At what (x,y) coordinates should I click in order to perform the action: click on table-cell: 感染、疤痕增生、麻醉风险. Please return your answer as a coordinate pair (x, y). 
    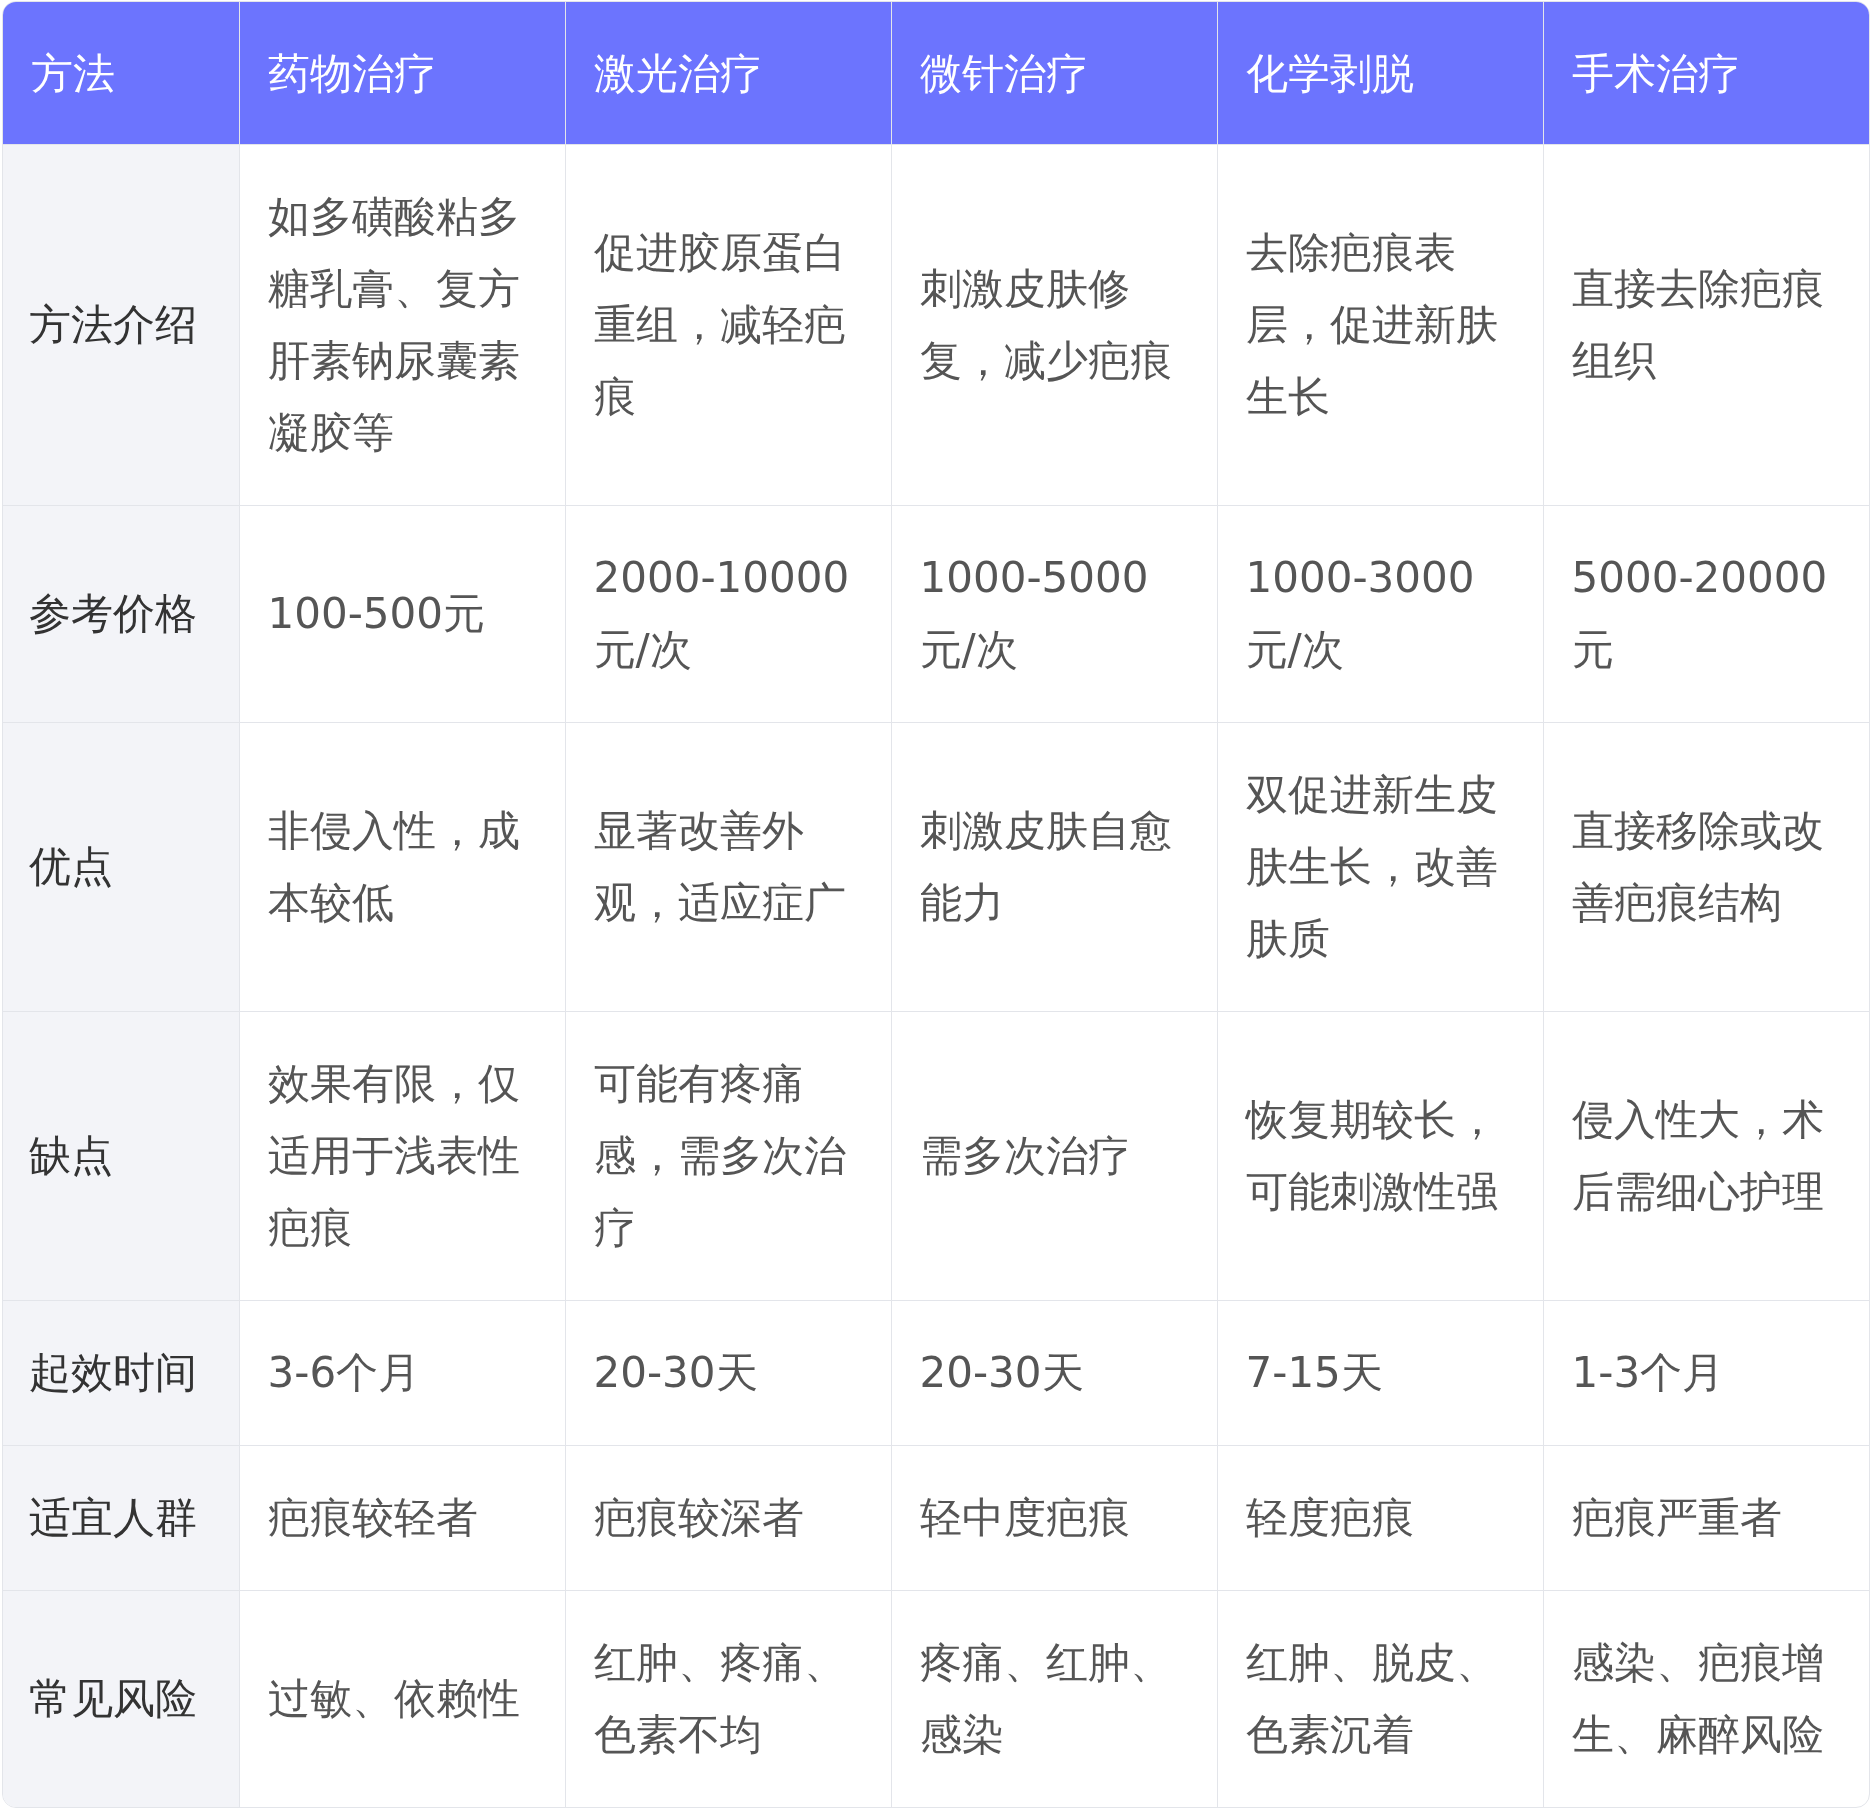
    Looking at the image, I should click on (1706, 1698).